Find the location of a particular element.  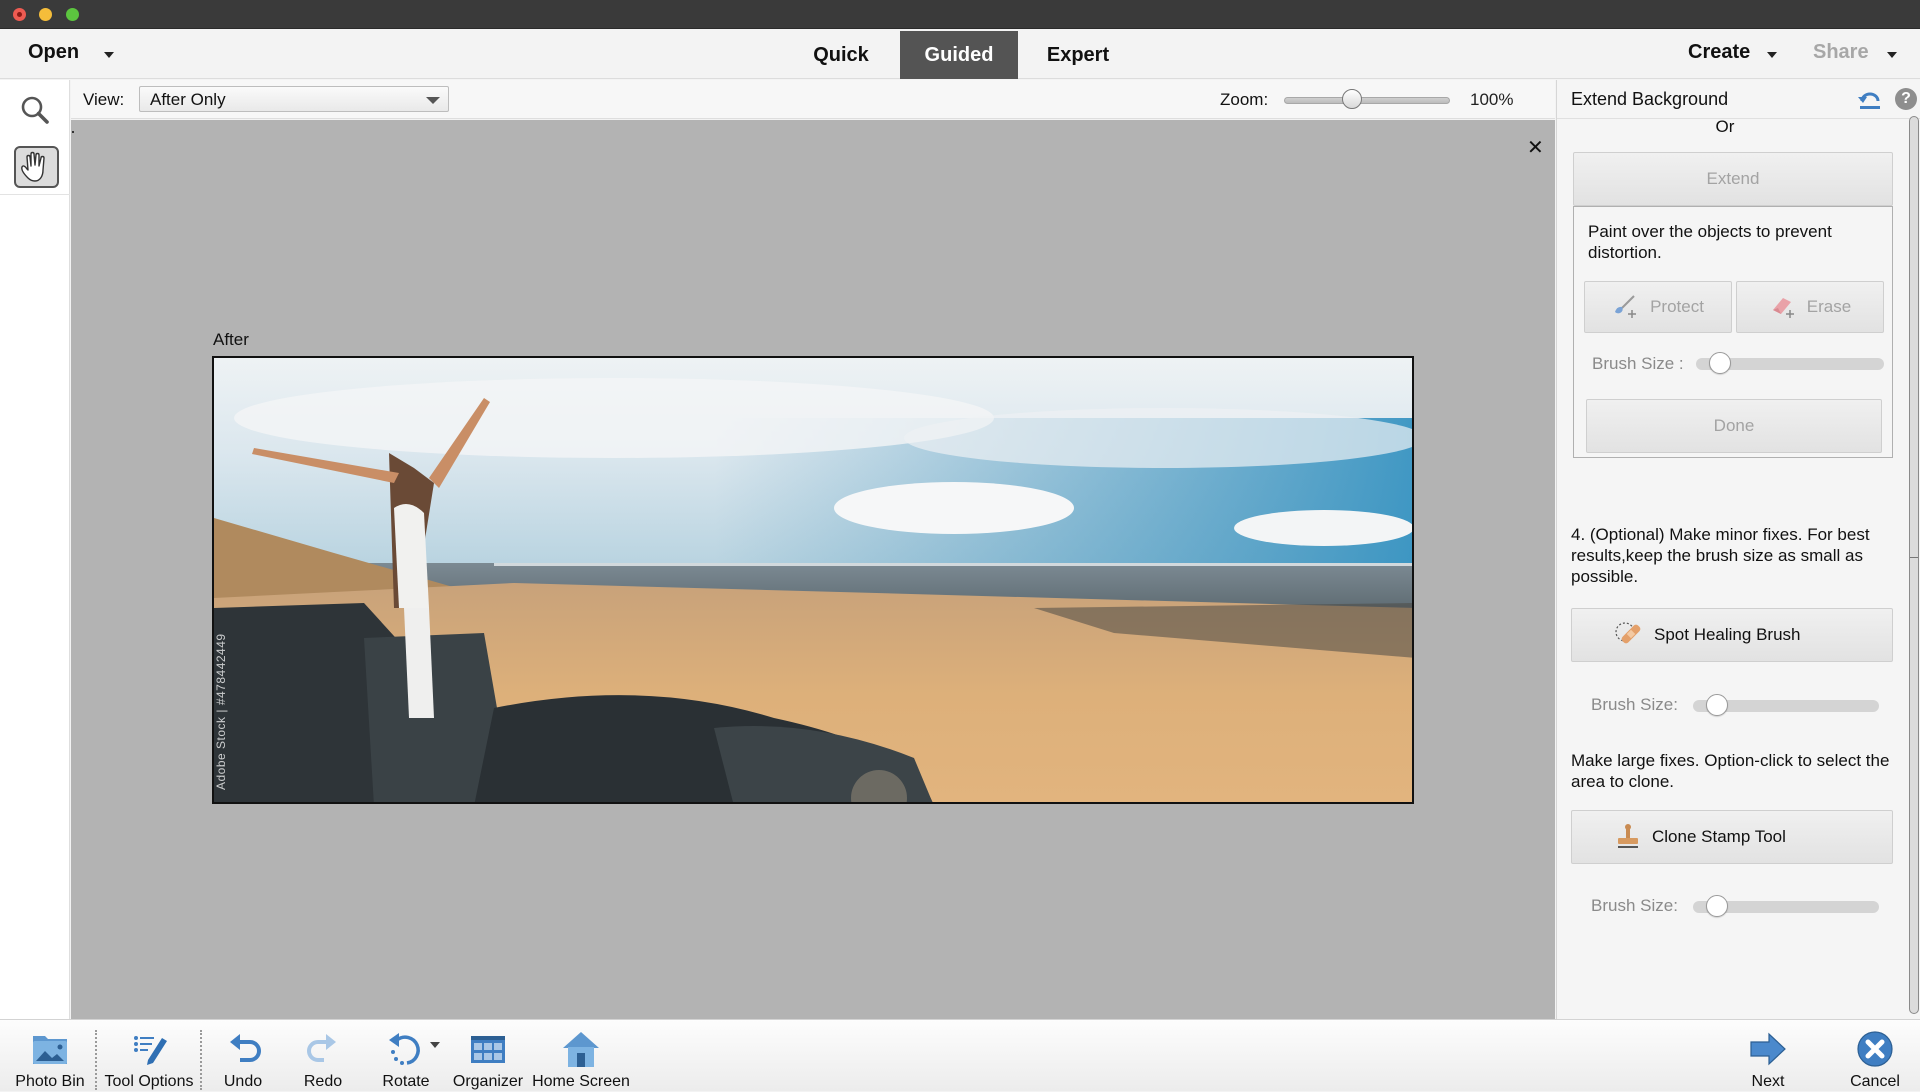

open-dropdown-caret-icon is located at coordinates (109, 55).